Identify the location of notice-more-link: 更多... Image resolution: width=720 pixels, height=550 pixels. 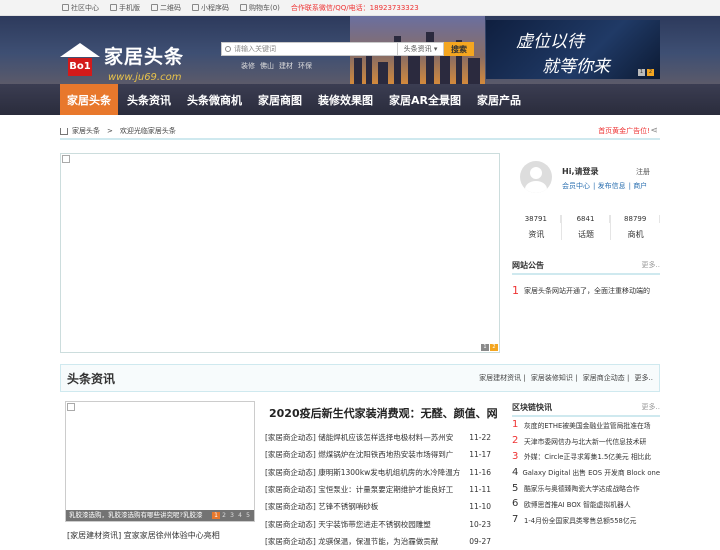
(651, 265).